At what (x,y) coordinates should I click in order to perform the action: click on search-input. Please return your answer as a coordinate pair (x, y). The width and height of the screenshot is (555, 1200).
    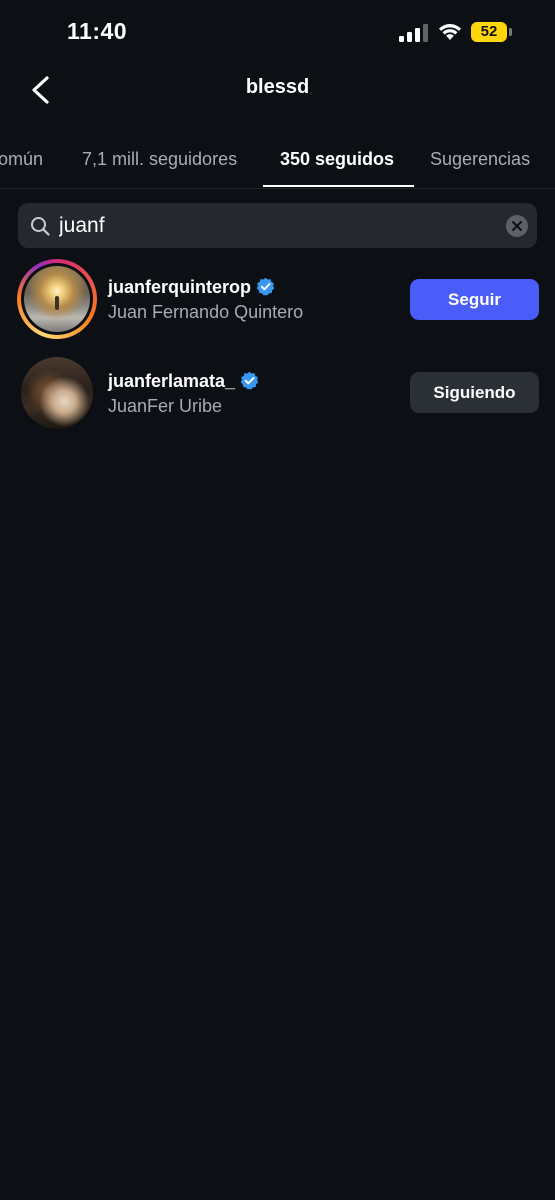
    Looking at the image, I should click on (274, 225).